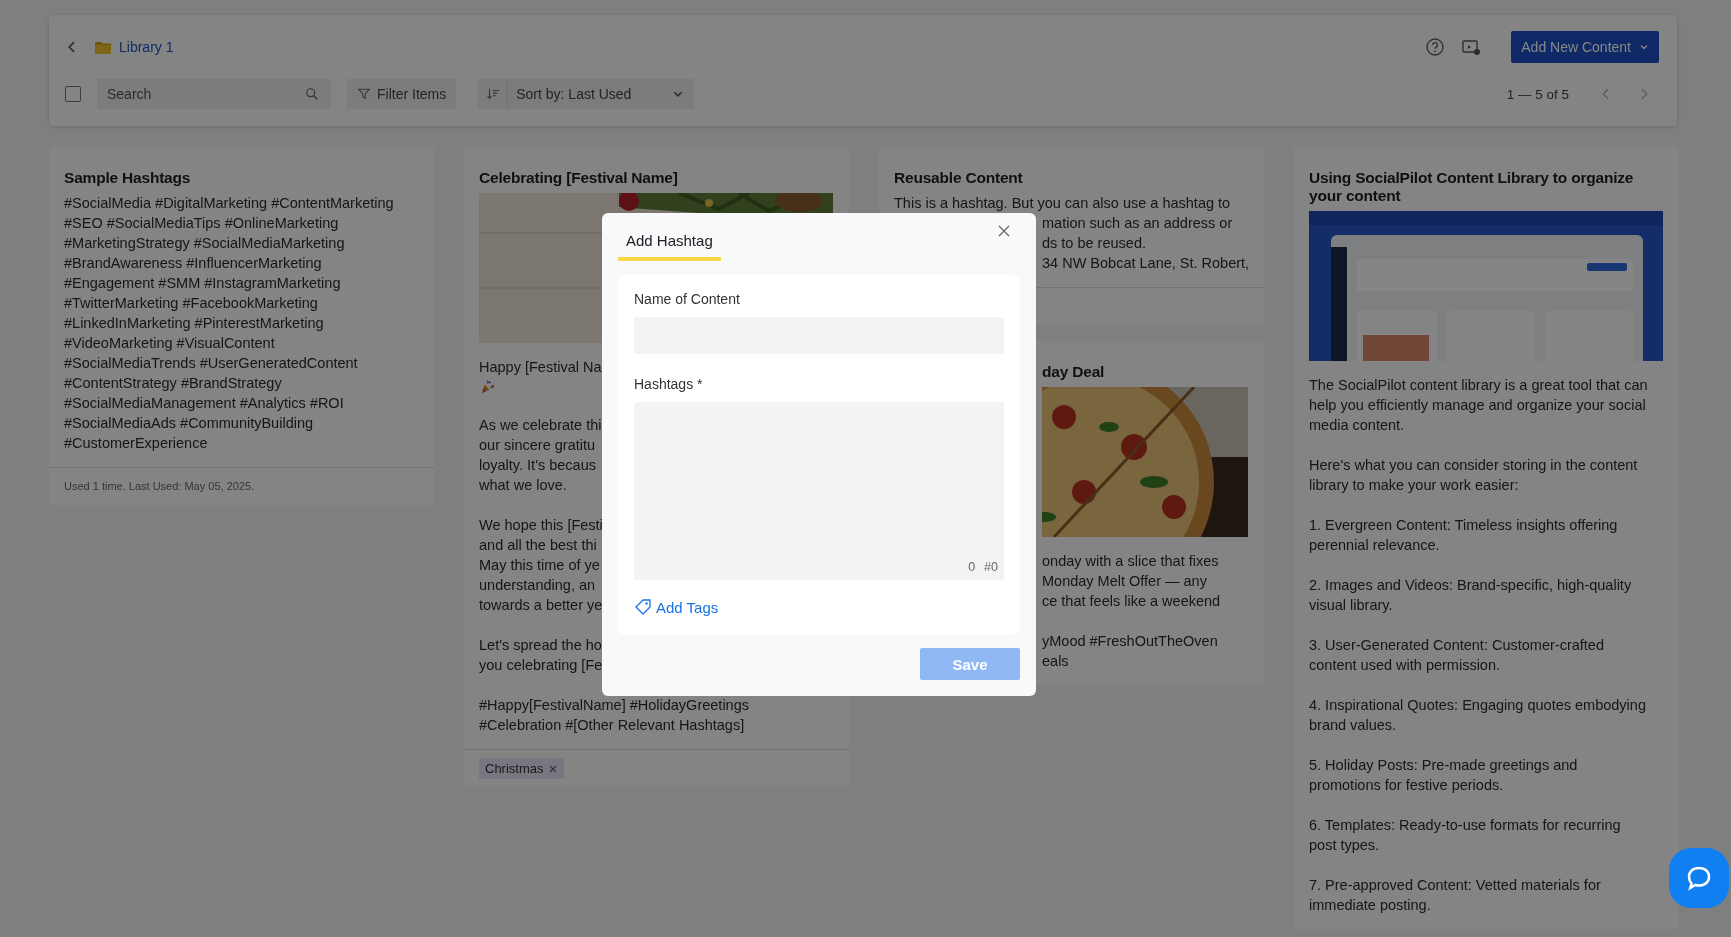  Describe the element at coordinates (540, 367) in the screenshot. I see `card-text: Happy [Festival Na` at that location.